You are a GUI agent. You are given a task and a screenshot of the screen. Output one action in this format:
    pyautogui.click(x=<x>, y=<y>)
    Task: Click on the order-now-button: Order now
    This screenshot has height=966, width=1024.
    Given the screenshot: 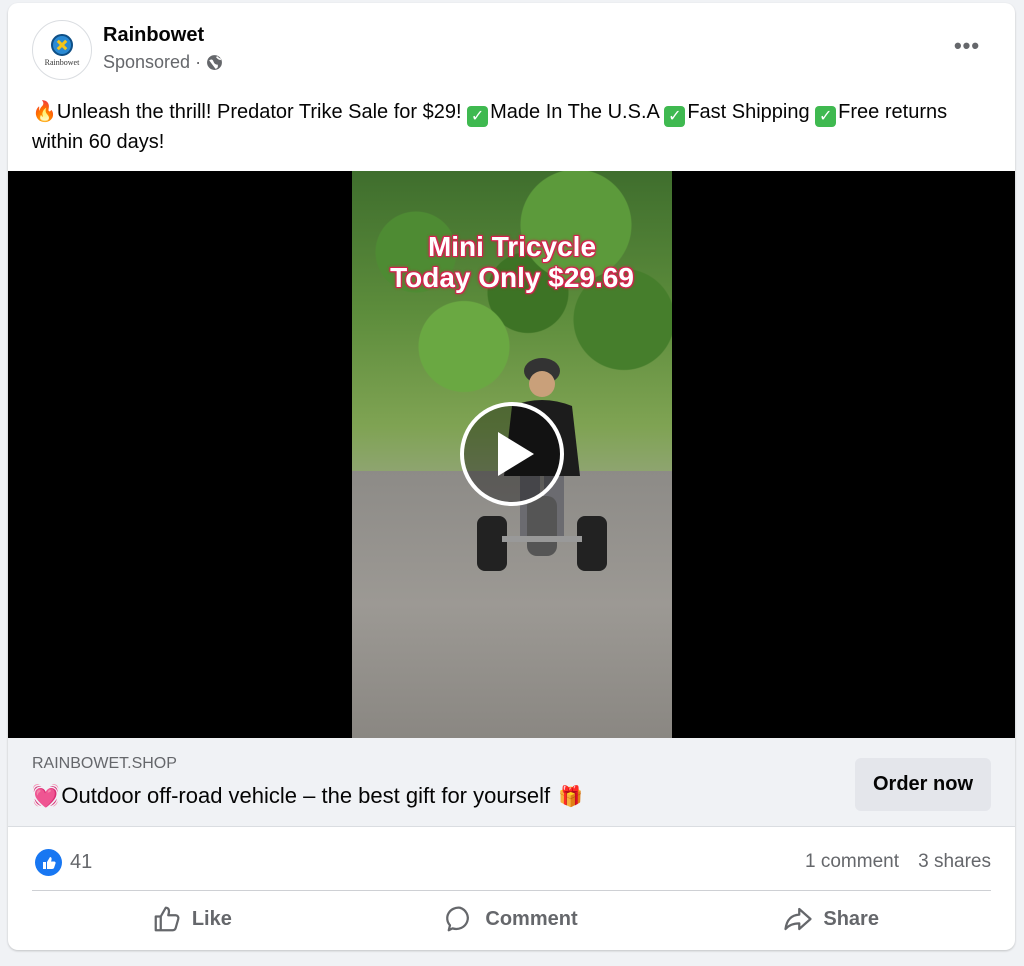 What is the action you would take?
    pyautogui.click(x=923, y=784)
    